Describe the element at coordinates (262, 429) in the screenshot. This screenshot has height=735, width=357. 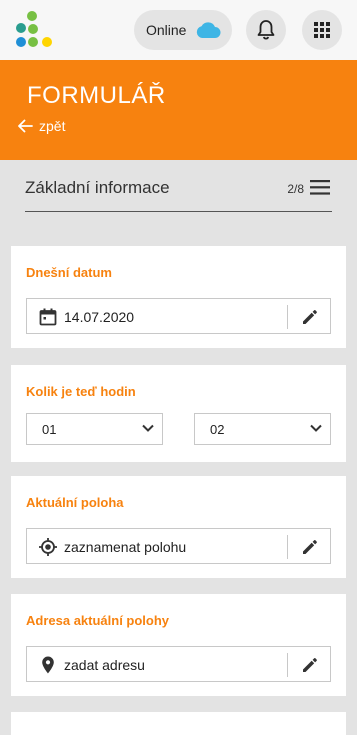
I see `minutes-select: 02` at that location.